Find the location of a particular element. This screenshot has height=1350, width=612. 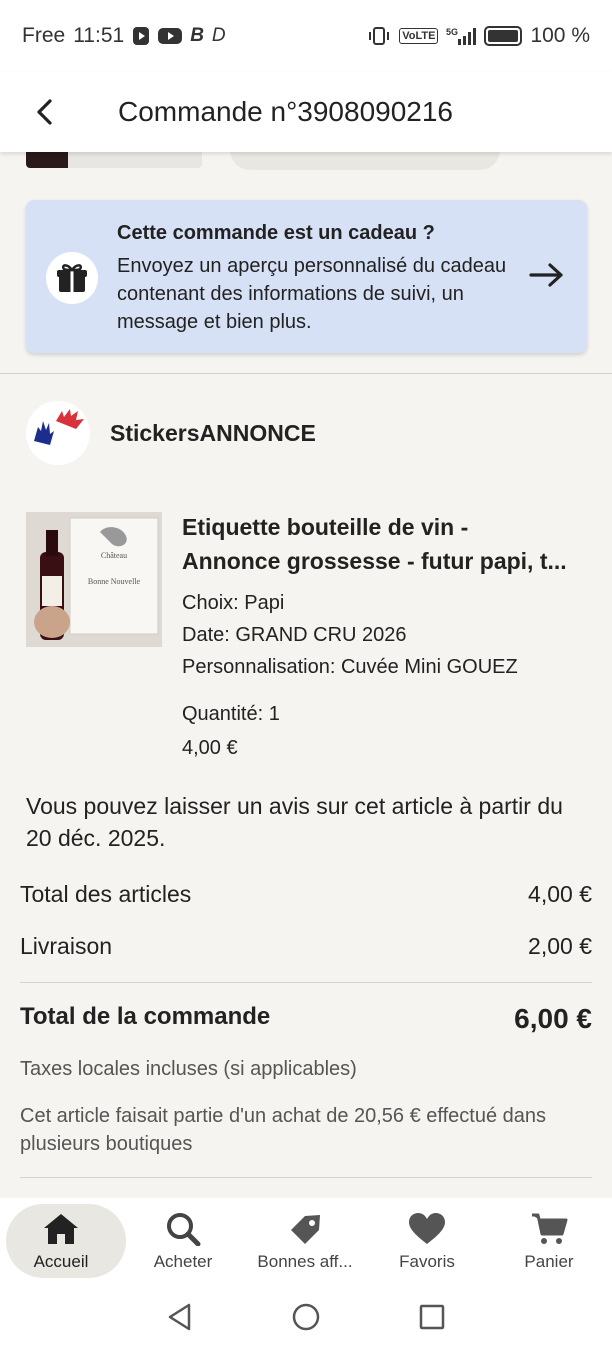

product-image: Château Bonne Nouvelle is located at coordinates (94, 579).